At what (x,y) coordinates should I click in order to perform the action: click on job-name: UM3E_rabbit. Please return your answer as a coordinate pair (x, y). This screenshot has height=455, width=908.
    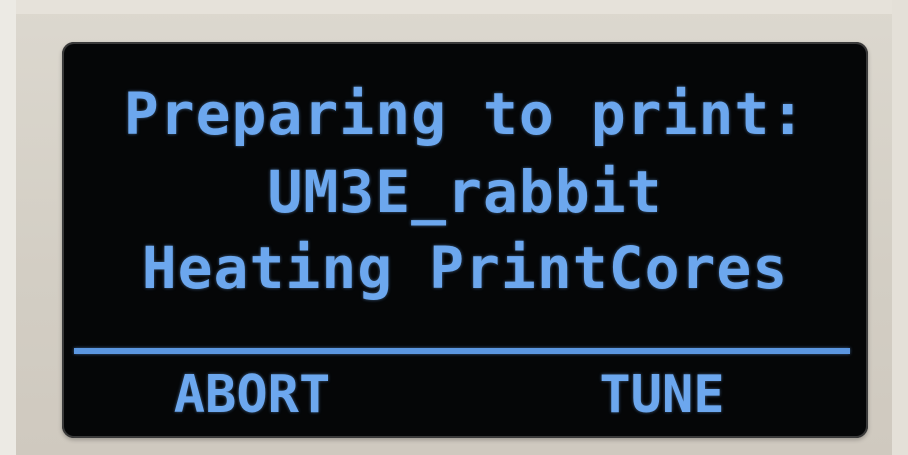
    Looking at the image, I should click on (465, 192).